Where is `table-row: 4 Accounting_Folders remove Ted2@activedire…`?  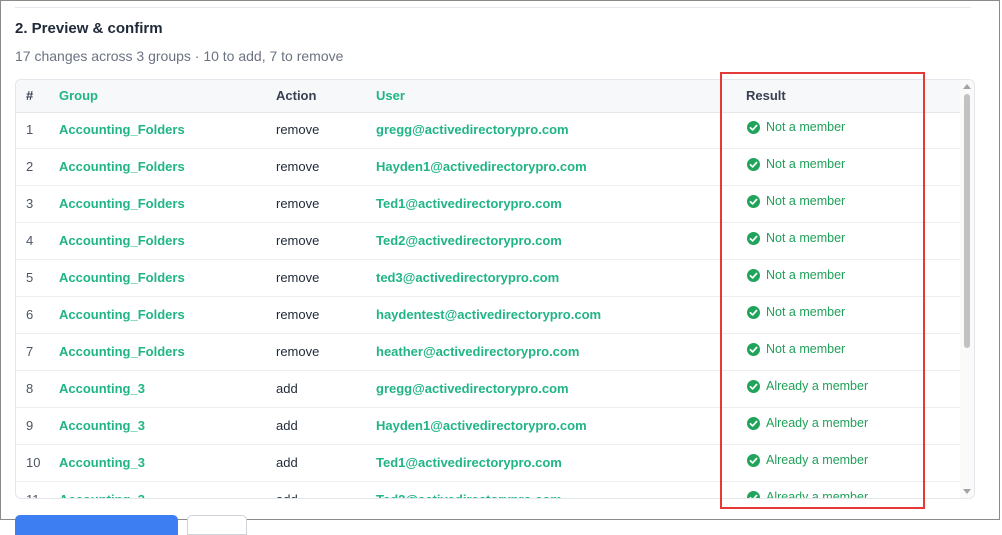
table-row: 4 Accounting_Folders remove Ted2@activedire… is located at coordinates (488, 241).